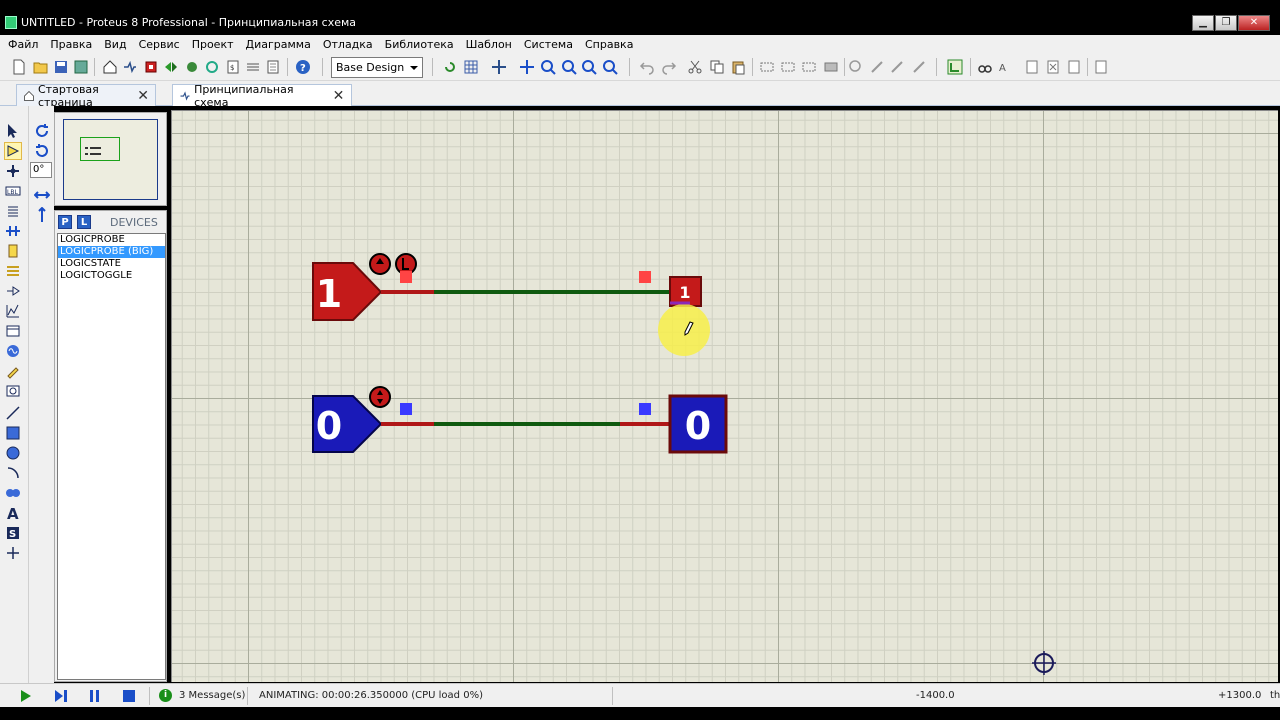 Image resolution: width=1280 pixels, height=720 pixels. Describe the element at coordinates (26, 696) in the screenshot. I see `play-button` at that location.